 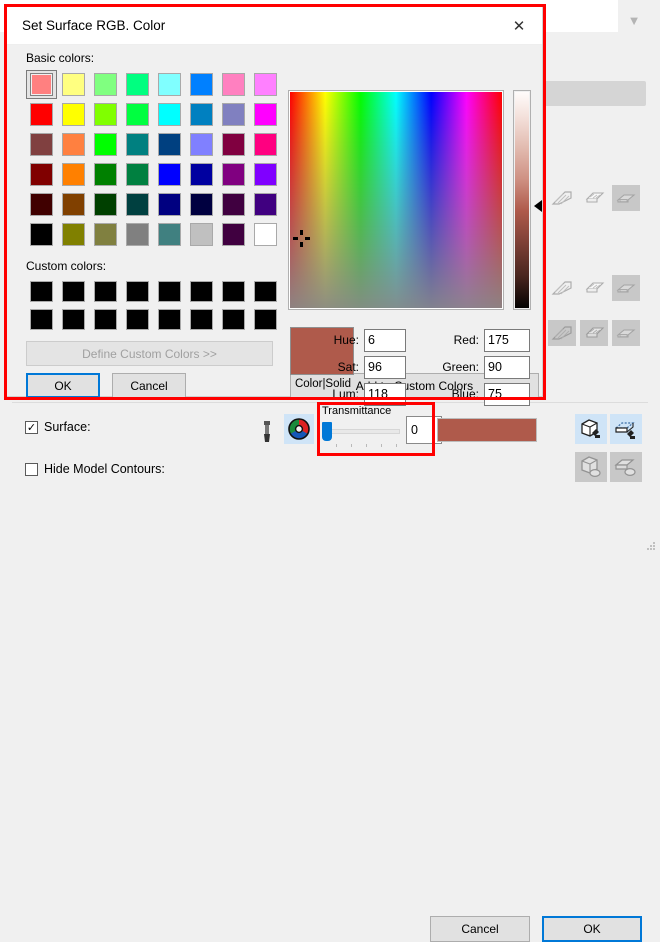 I want to click on chevron-down-icon: ▼, so click(x=634, y=21).